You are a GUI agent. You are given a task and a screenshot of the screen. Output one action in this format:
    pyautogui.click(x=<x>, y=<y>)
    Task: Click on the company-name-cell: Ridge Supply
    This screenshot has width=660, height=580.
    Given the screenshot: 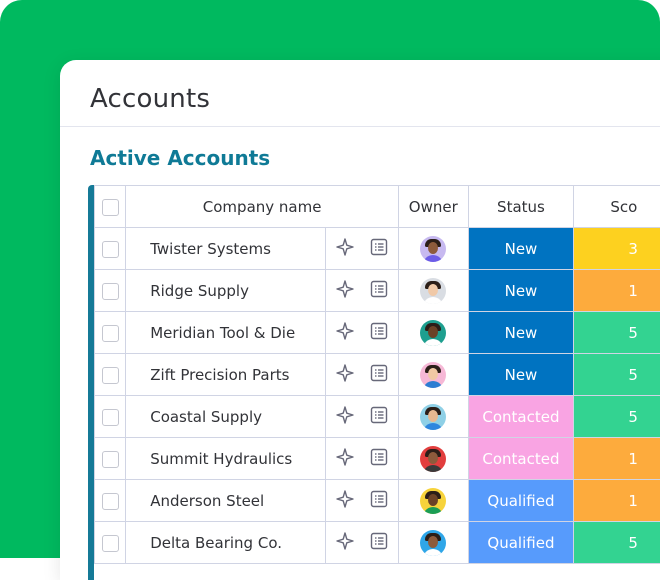 What is the action you would take?
    pyautogui.click(x=226, y=291)
    